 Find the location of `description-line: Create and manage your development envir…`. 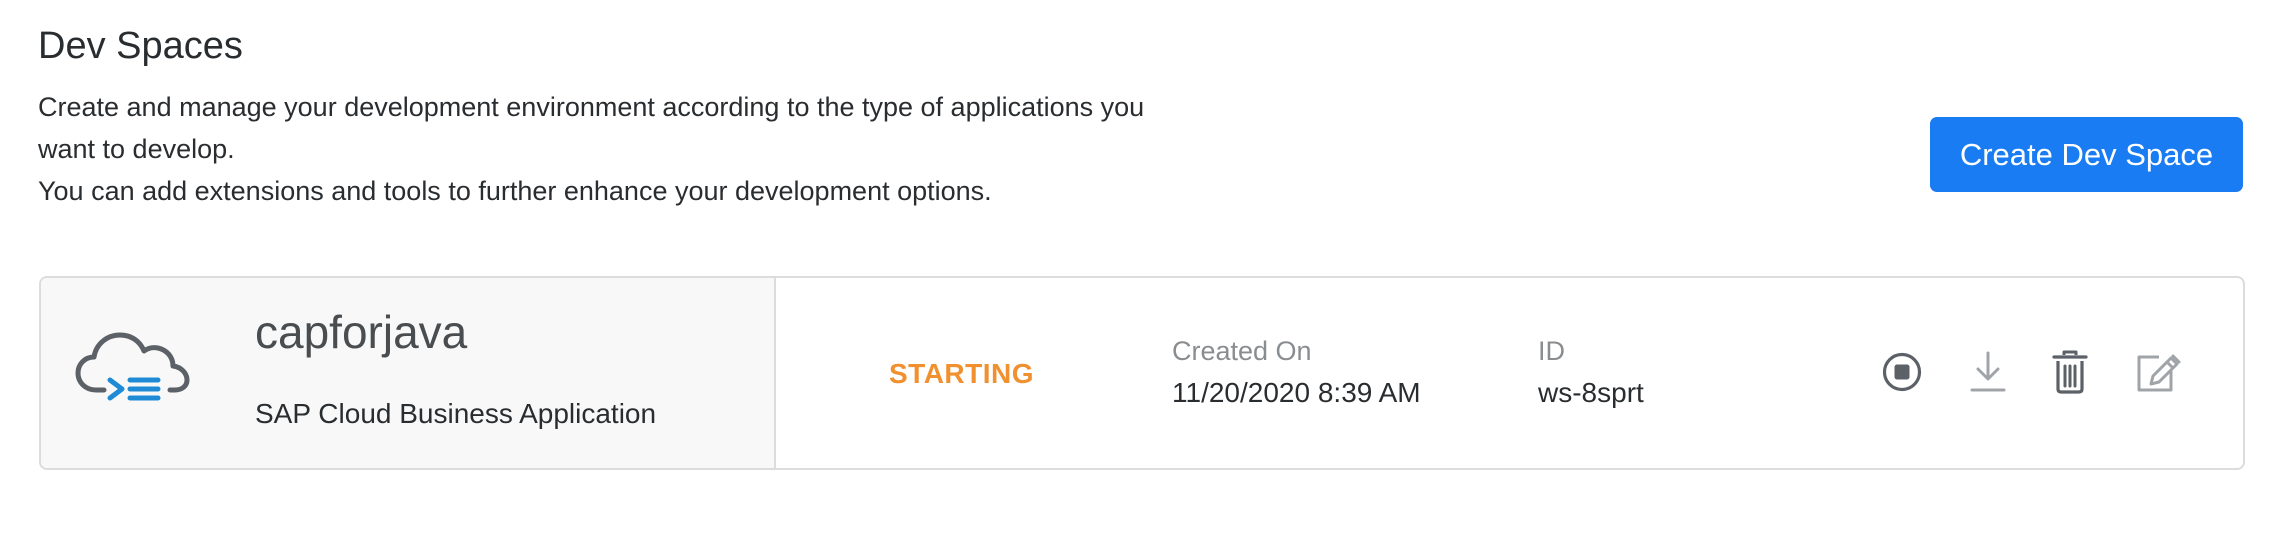

description-line: Create and manage your development envir… is located at coordinates (591, 107).